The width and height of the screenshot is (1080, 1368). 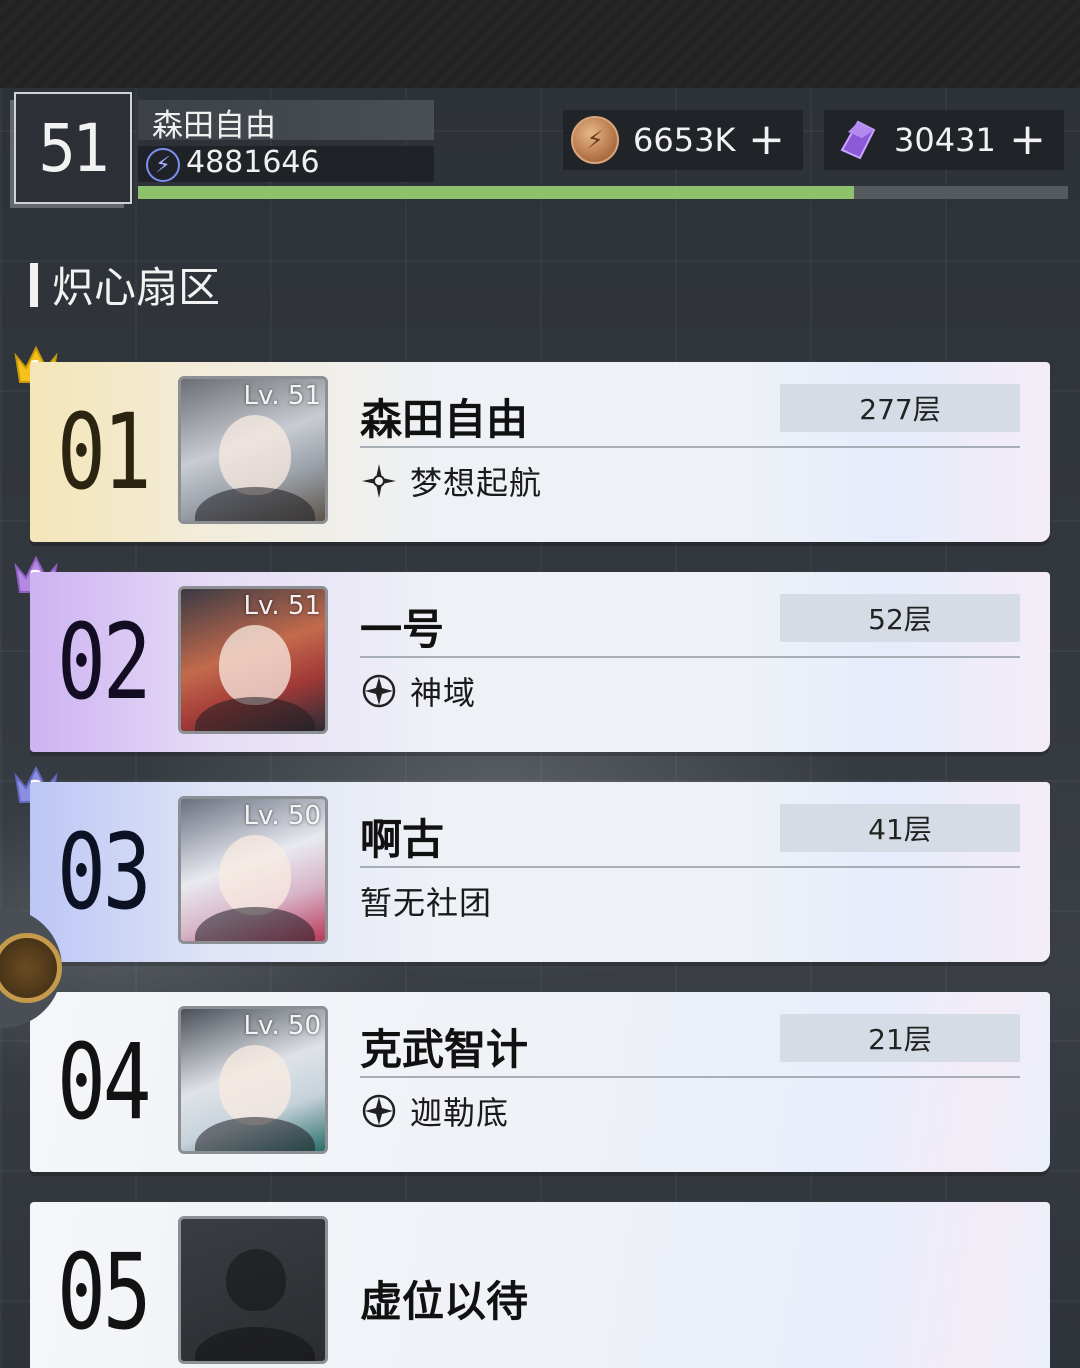 I want to click on power-value: 4881646, so click(x=253, y=162).